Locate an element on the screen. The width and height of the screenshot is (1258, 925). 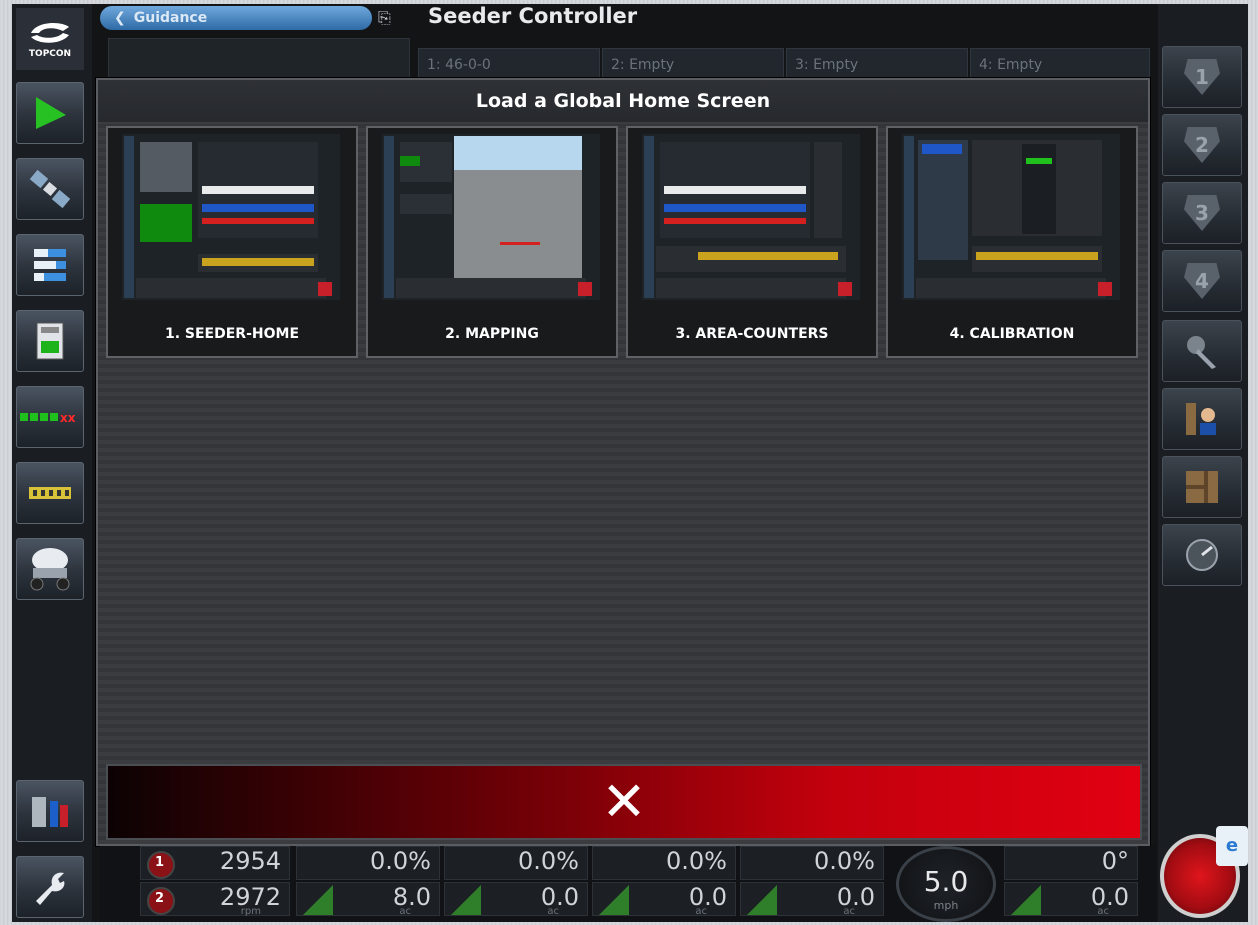
section-control-button: xx is located at coordinates (50, 417).